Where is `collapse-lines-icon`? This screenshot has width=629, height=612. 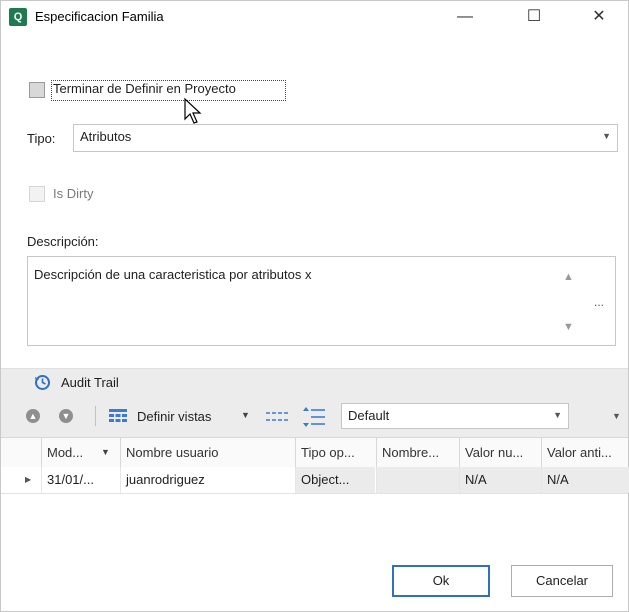 collapse-lines-icon is located at coordinates (277, 417).